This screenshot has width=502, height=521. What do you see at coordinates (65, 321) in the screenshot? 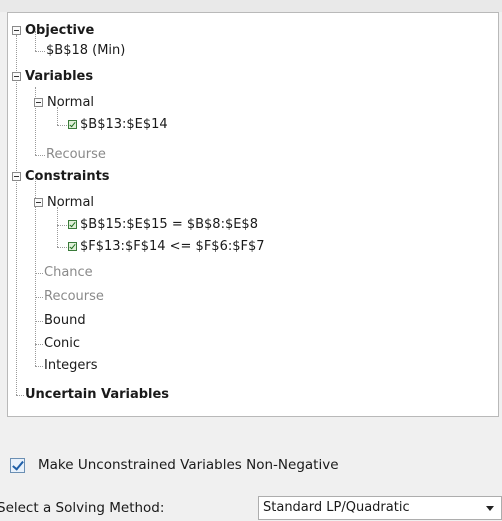
I see `tree-node-bound: Bound` at bounding box center [65, 321].